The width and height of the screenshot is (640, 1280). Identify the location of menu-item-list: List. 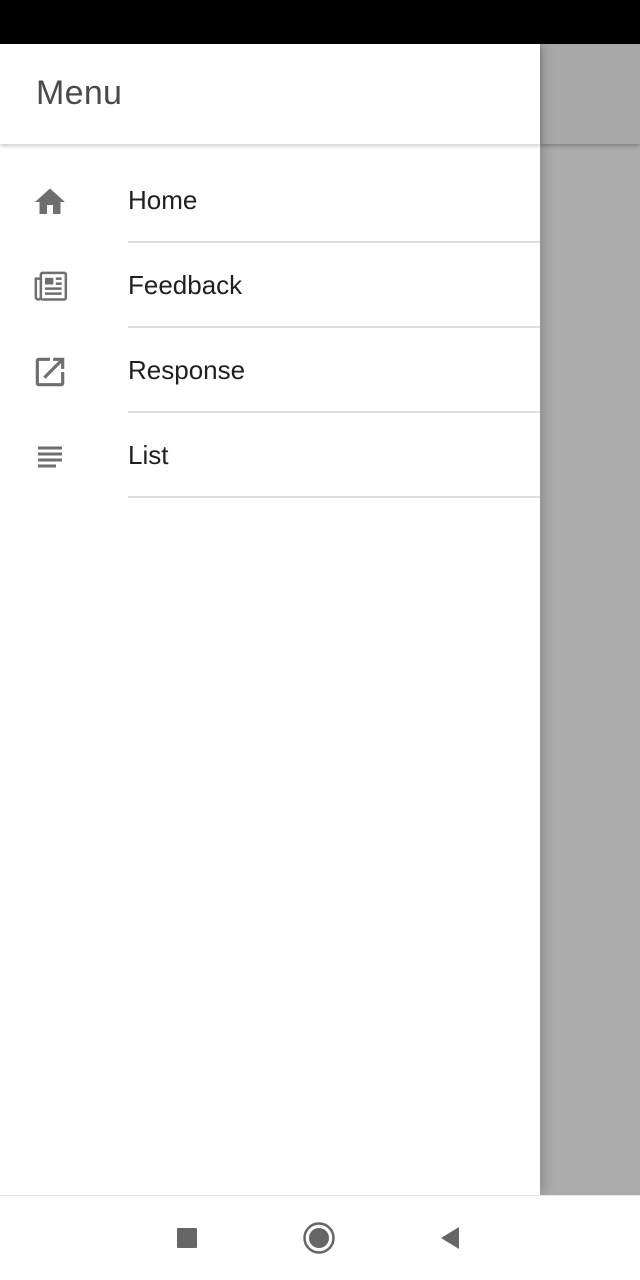
(270, 455).